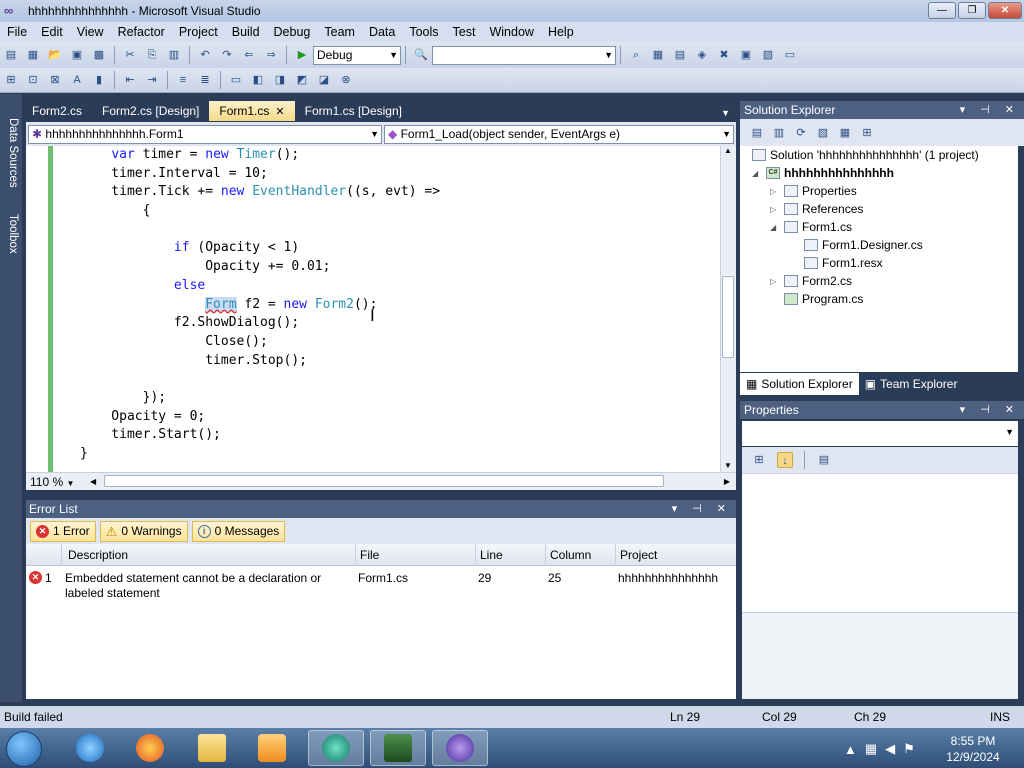 This screenshot has width=1024, height=768. Describe the element at coordinates (249, 55) in the screenshot. I see `navigate-back-icon: ⇐` at that location.